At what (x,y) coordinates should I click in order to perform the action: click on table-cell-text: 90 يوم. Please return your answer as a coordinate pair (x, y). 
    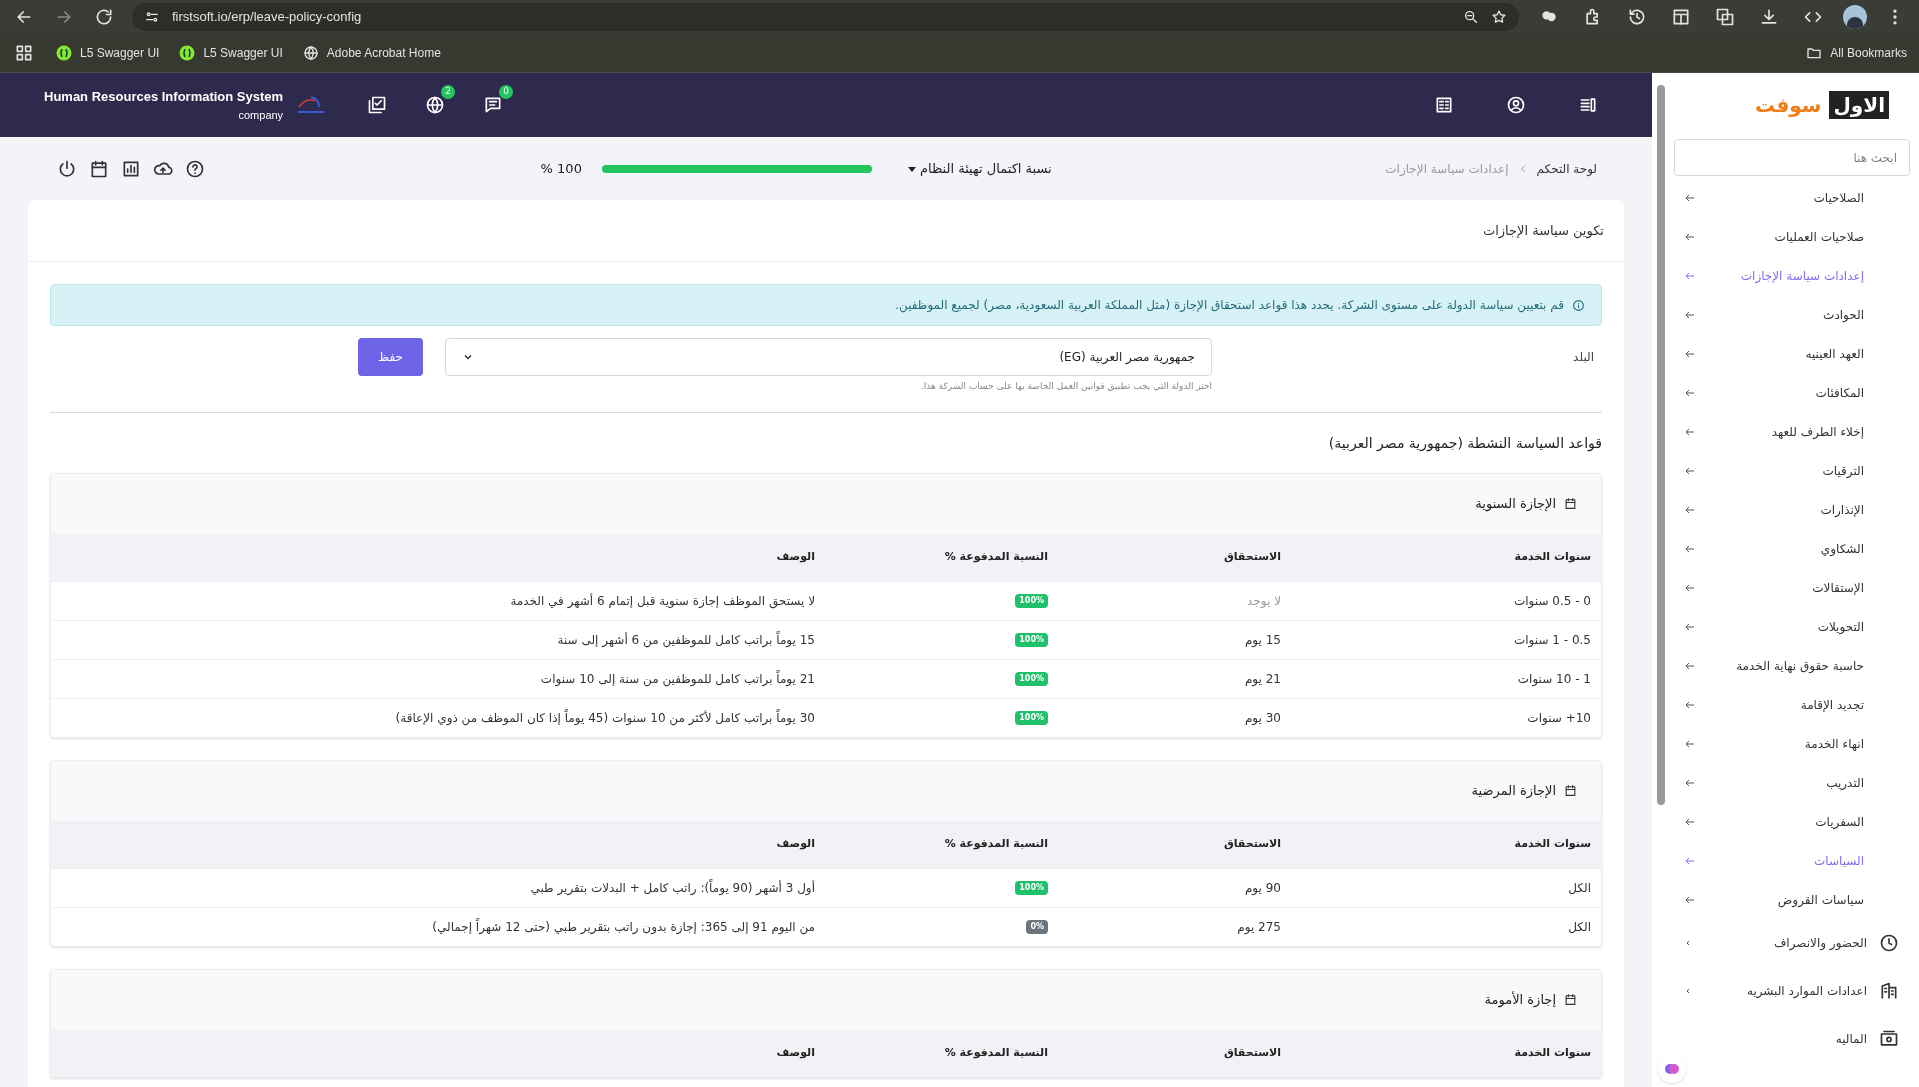
    Looking at the image, I should click on (1262, 888).